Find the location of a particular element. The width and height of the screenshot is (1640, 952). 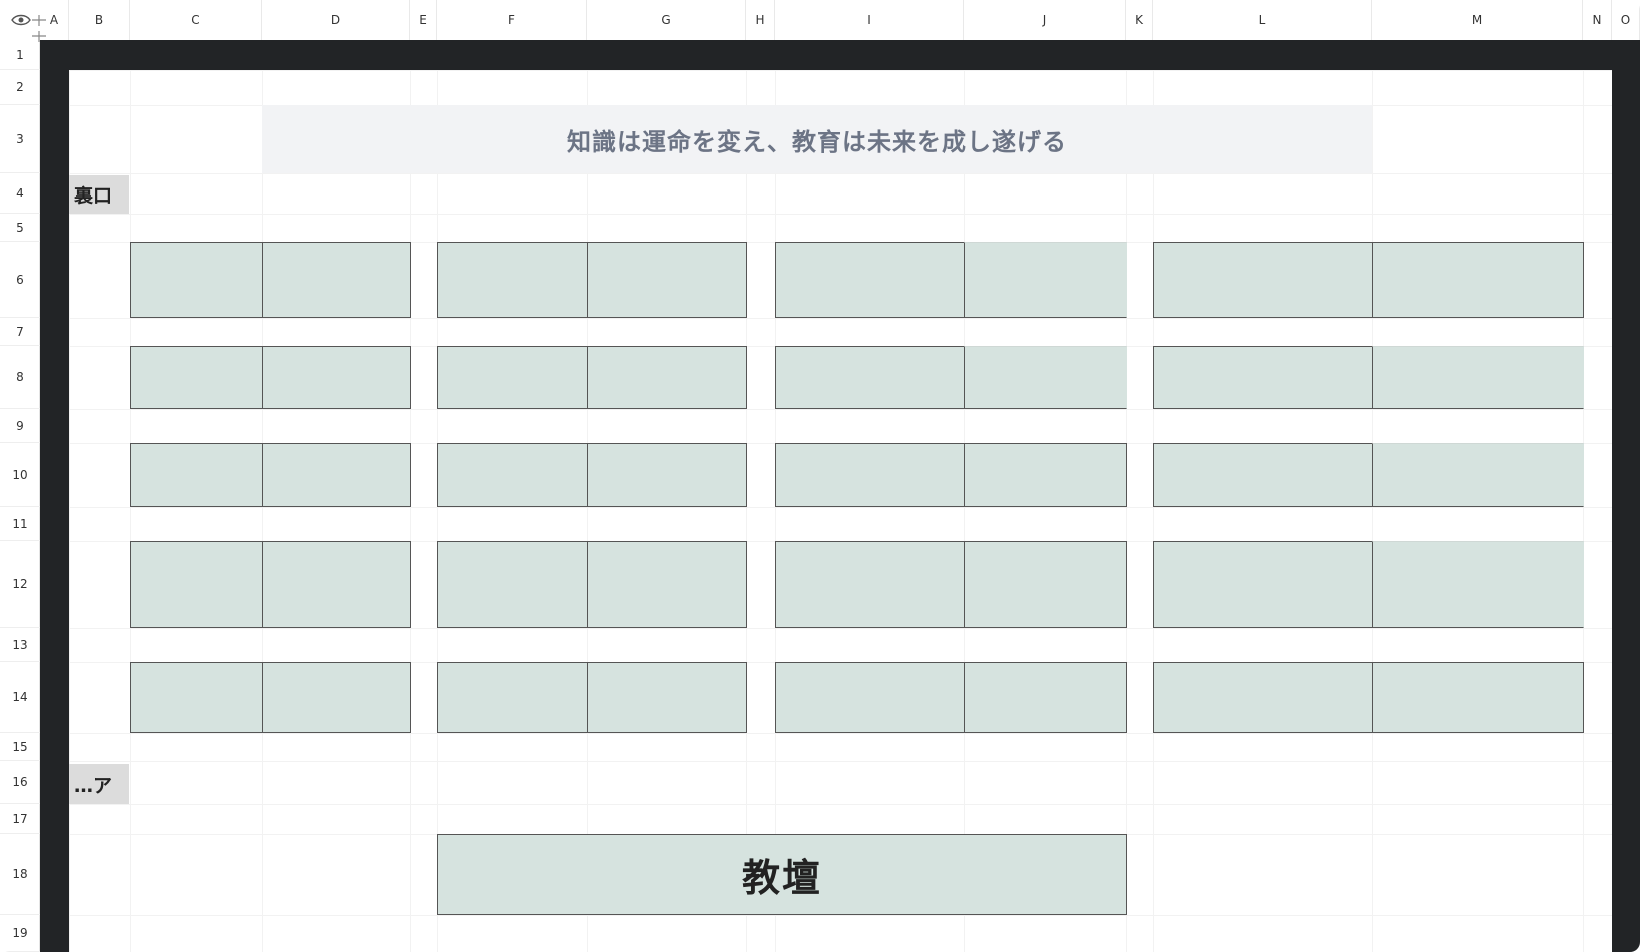

frame-right is located at coordinates (1626, 511).